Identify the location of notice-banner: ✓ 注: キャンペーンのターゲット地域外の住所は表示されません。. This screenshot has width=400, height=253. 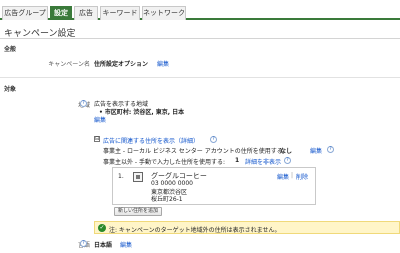
(247, 227).